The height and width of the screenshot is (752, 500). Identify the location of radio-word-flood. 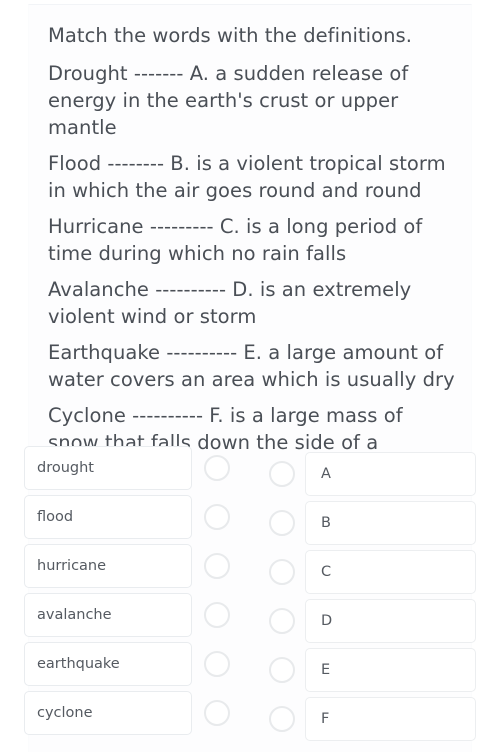
(217, 517).